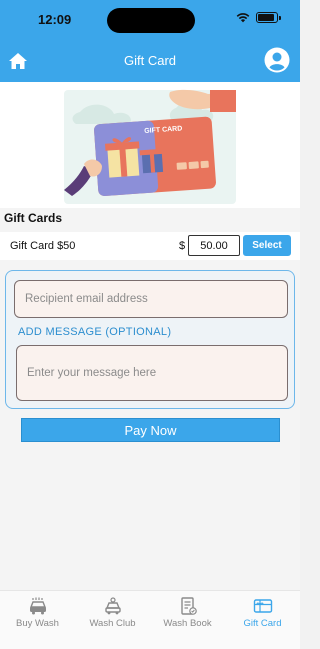 This screenshot has width=320, height=649. What do you see at coordinates (182, 246) in the screenshot?
I see `currency-symbol: $` at bounding box center [182, 246].